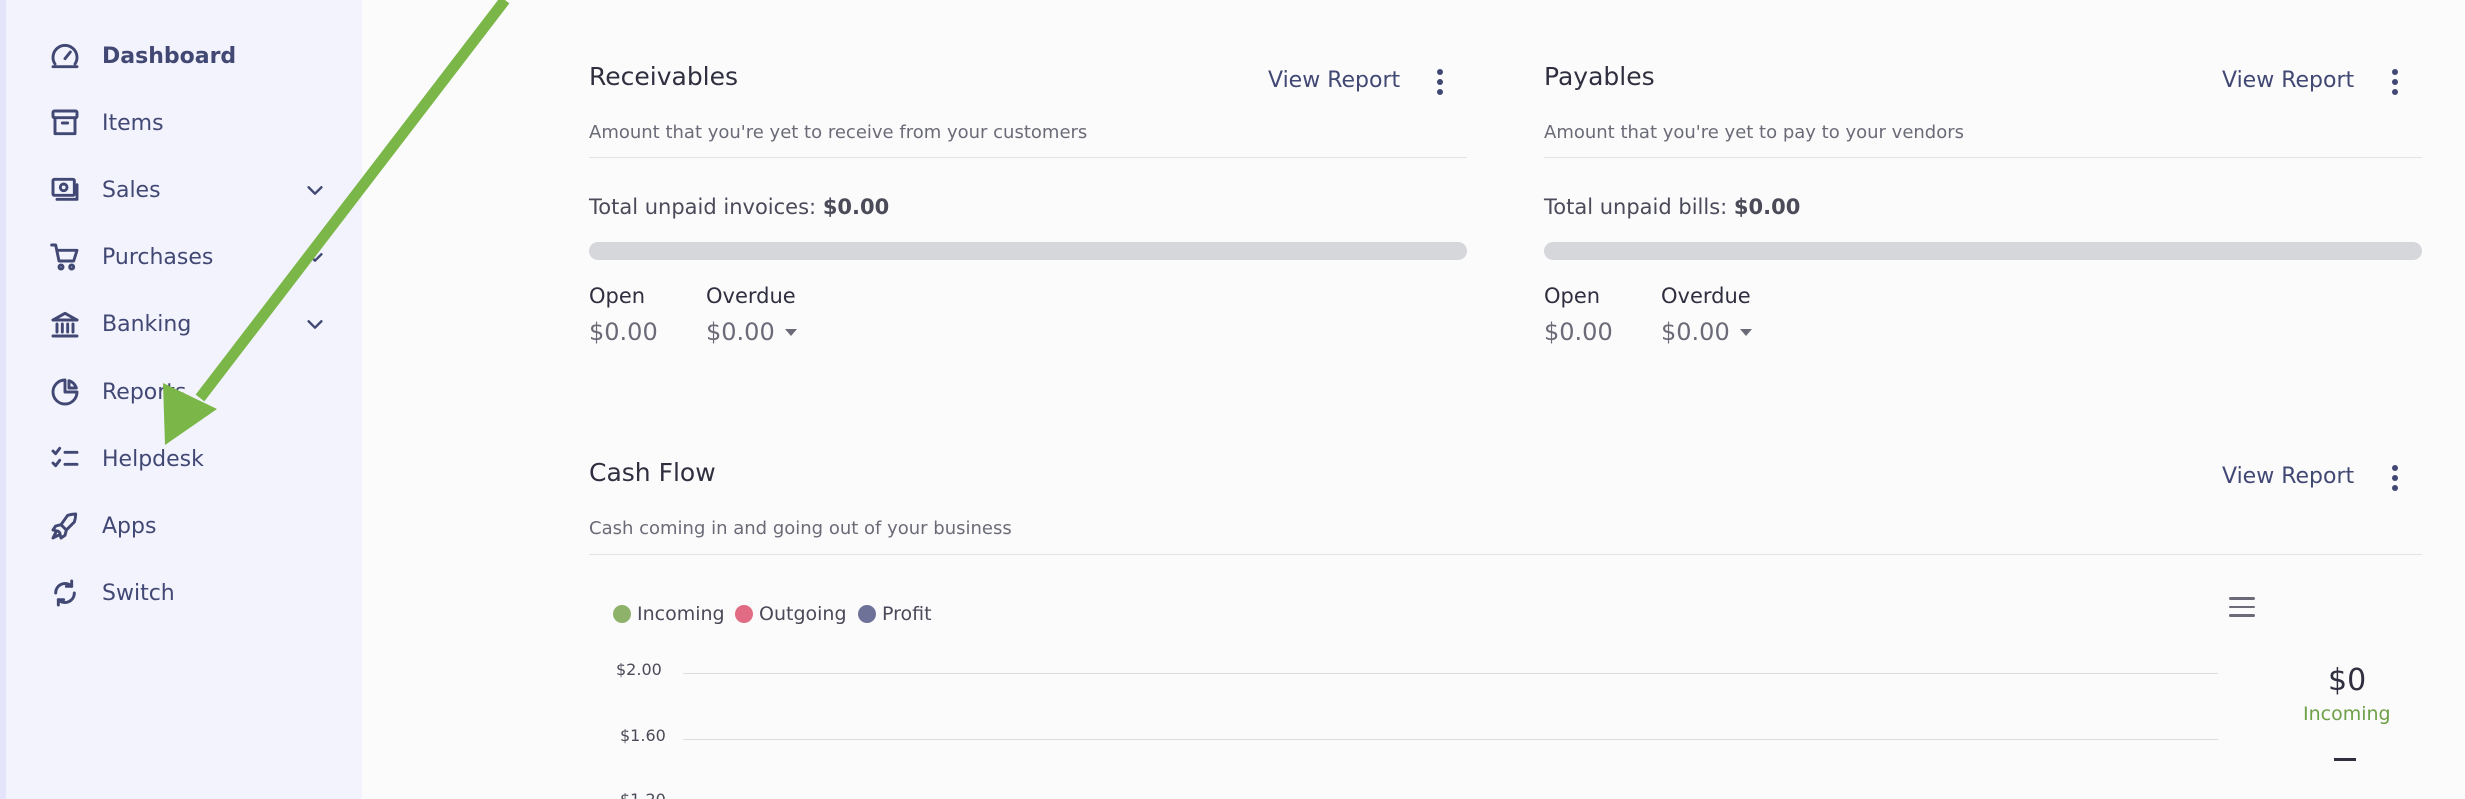 Image resolution: width=2465 pixels, height=799 pixels. What do you see at coordinates (133, 123) in the screenshot?
I see `sidebar-item-label: Items` at bounding box center [133, 123].